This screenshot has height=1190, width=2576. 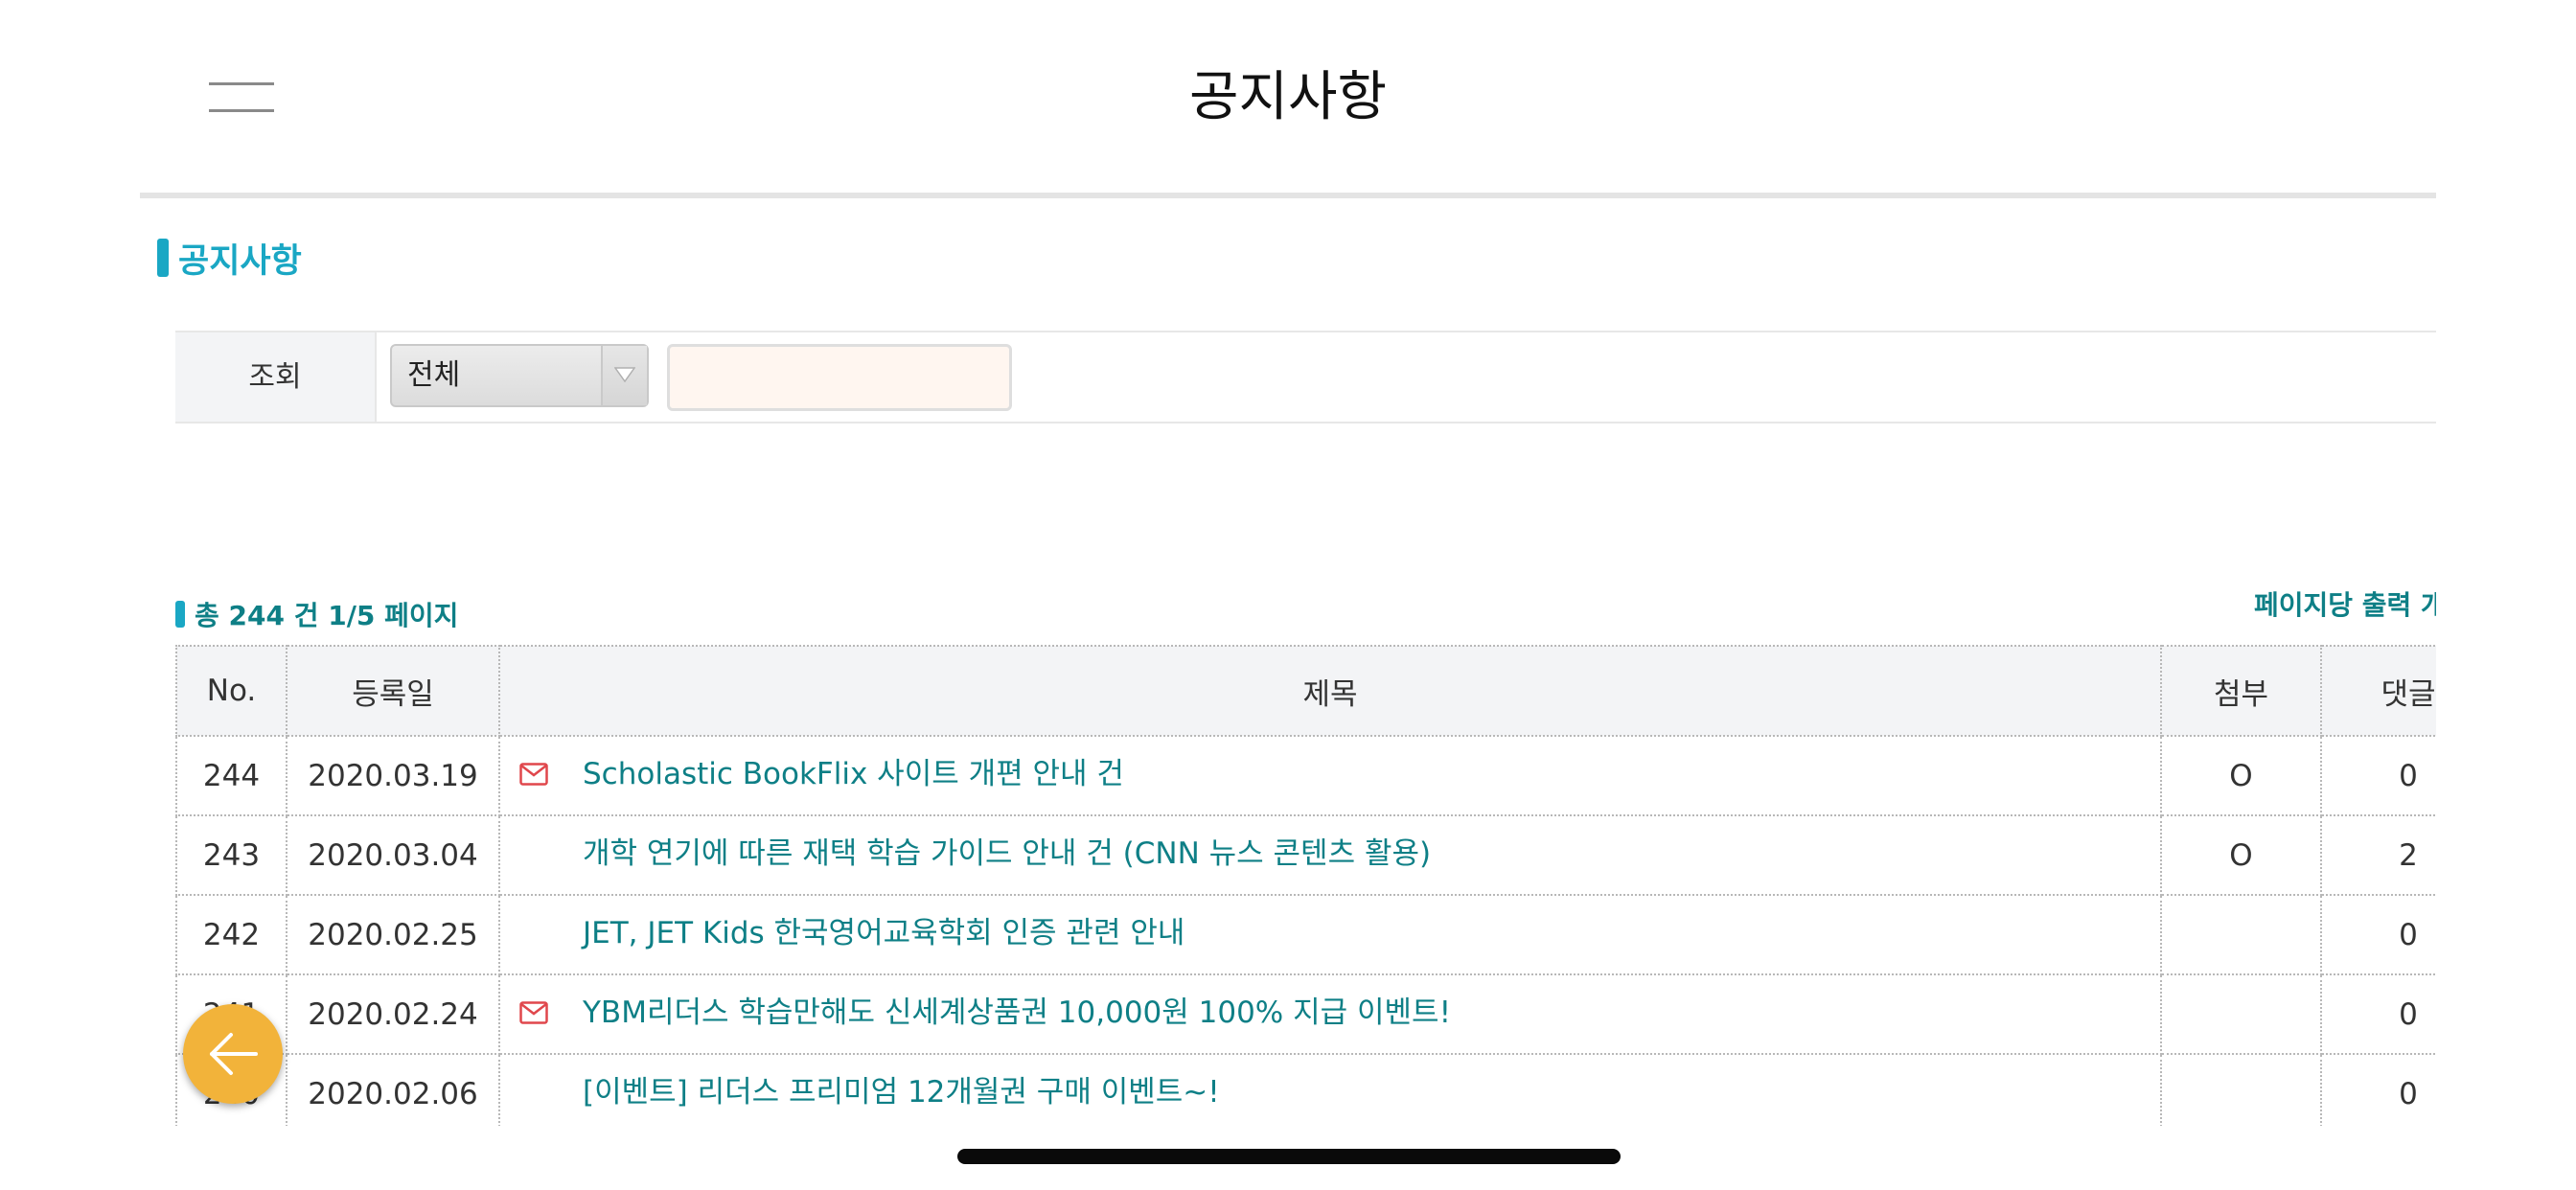 What do you see at coordinates (2241, 691) in the screenshot?
I see `header-attach: 첨부` at bounding box center [2241, 691].